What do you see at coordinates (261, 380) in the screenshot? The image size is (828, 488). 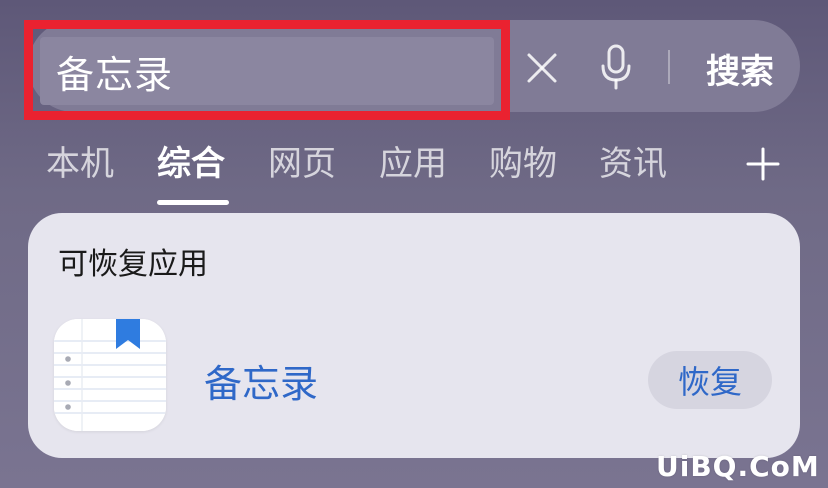 I see `app-name: 备忘录` at bounding box center [261, 380].